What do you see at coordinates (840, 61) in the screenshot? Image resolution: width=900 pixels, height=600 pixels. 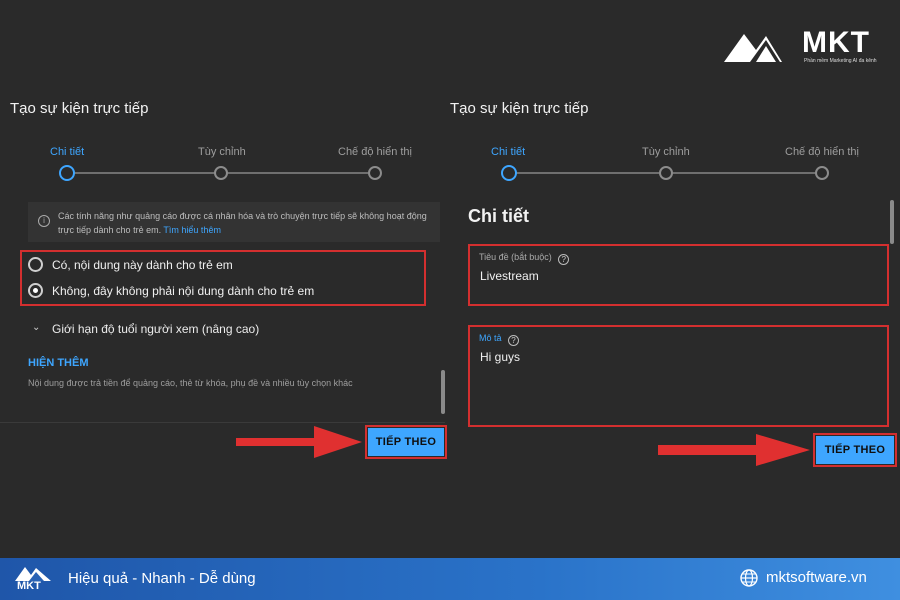 I see `brand-tagline: Phần mềm Marketing AI đa kênh` at bounding box center [840, 61].